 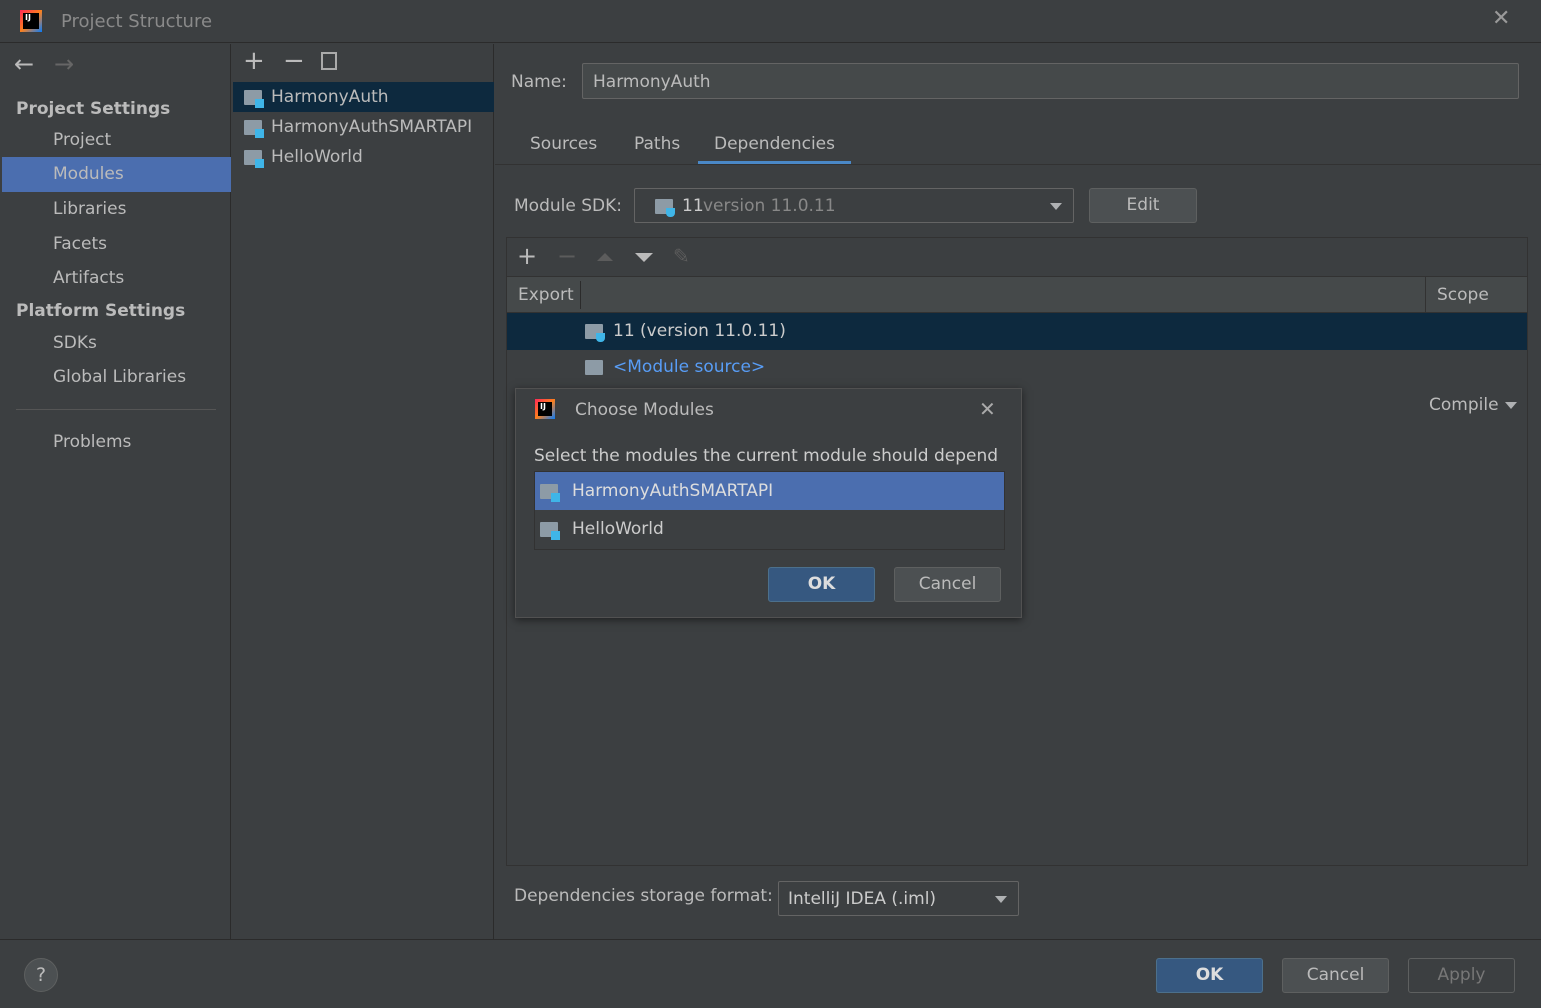 What do you see at coordinates (317, 157) in the screenshot?
I see `module-label: HelloWorld` at bounding box center [317, 157].